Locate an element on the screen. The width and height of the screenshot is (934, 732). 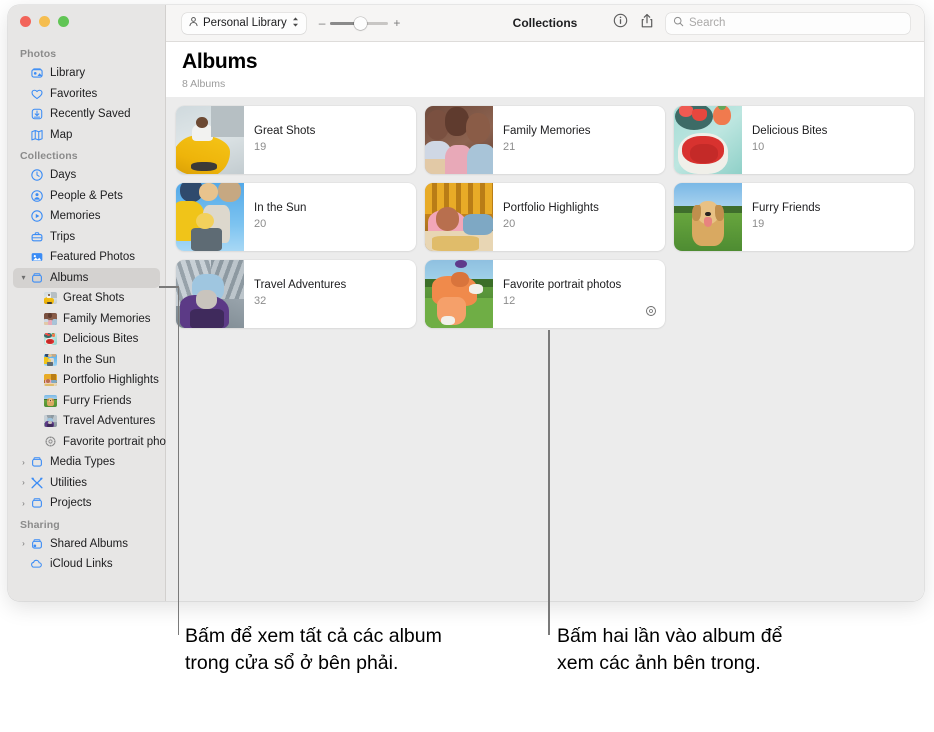
sidebar-item-recently-saved: Recently Saved is located at coordinates (86, 114).